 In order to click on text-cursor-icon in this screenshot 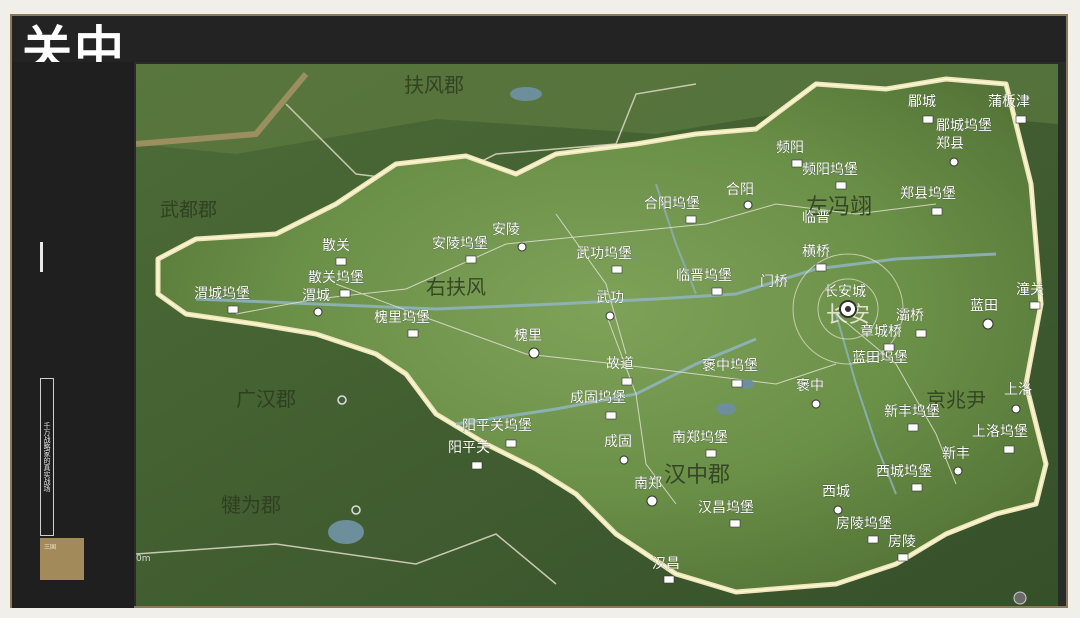, I will do `click(41, 257)`.